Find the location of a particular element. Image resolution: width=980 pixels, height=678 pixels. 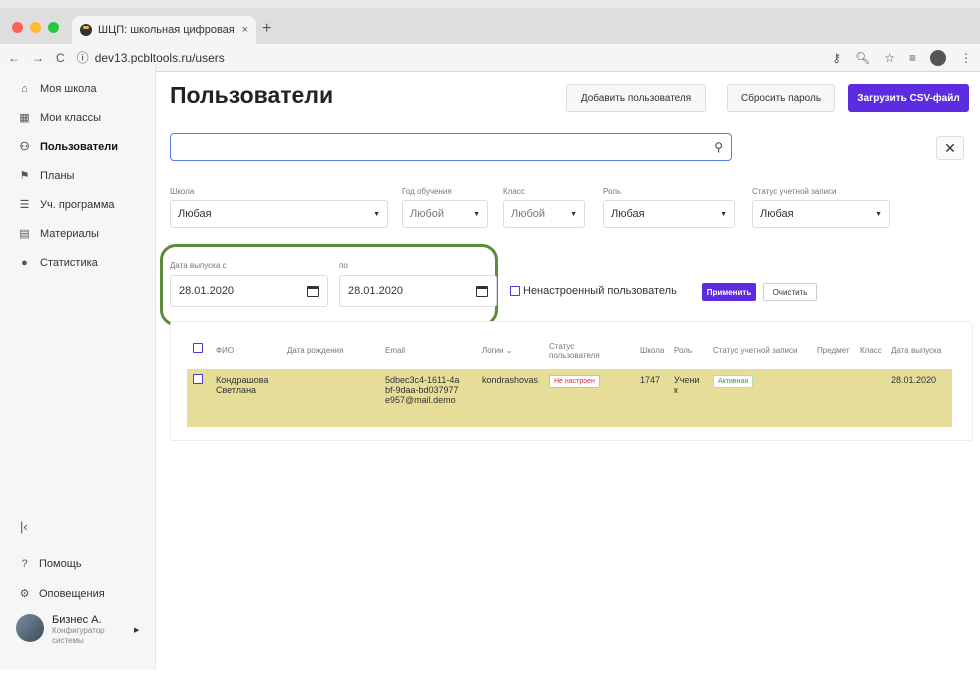

sidebar-item-label: Материалы is located at coordinates (69, 233).